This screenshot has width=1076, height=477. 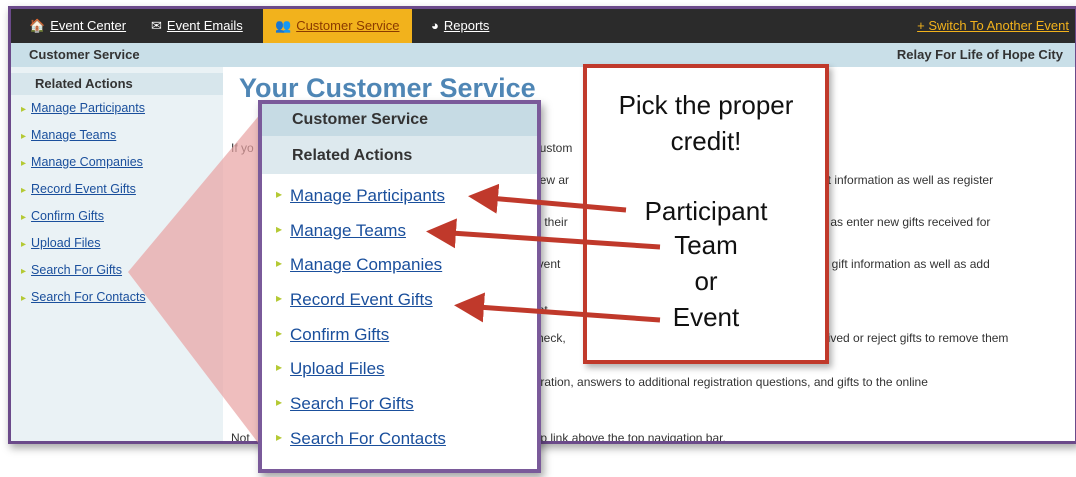 What do you see at coordinates (557, 307) in the screenshot?
I see `arrow-to-event-gifts` at bounding box center [557, 307].